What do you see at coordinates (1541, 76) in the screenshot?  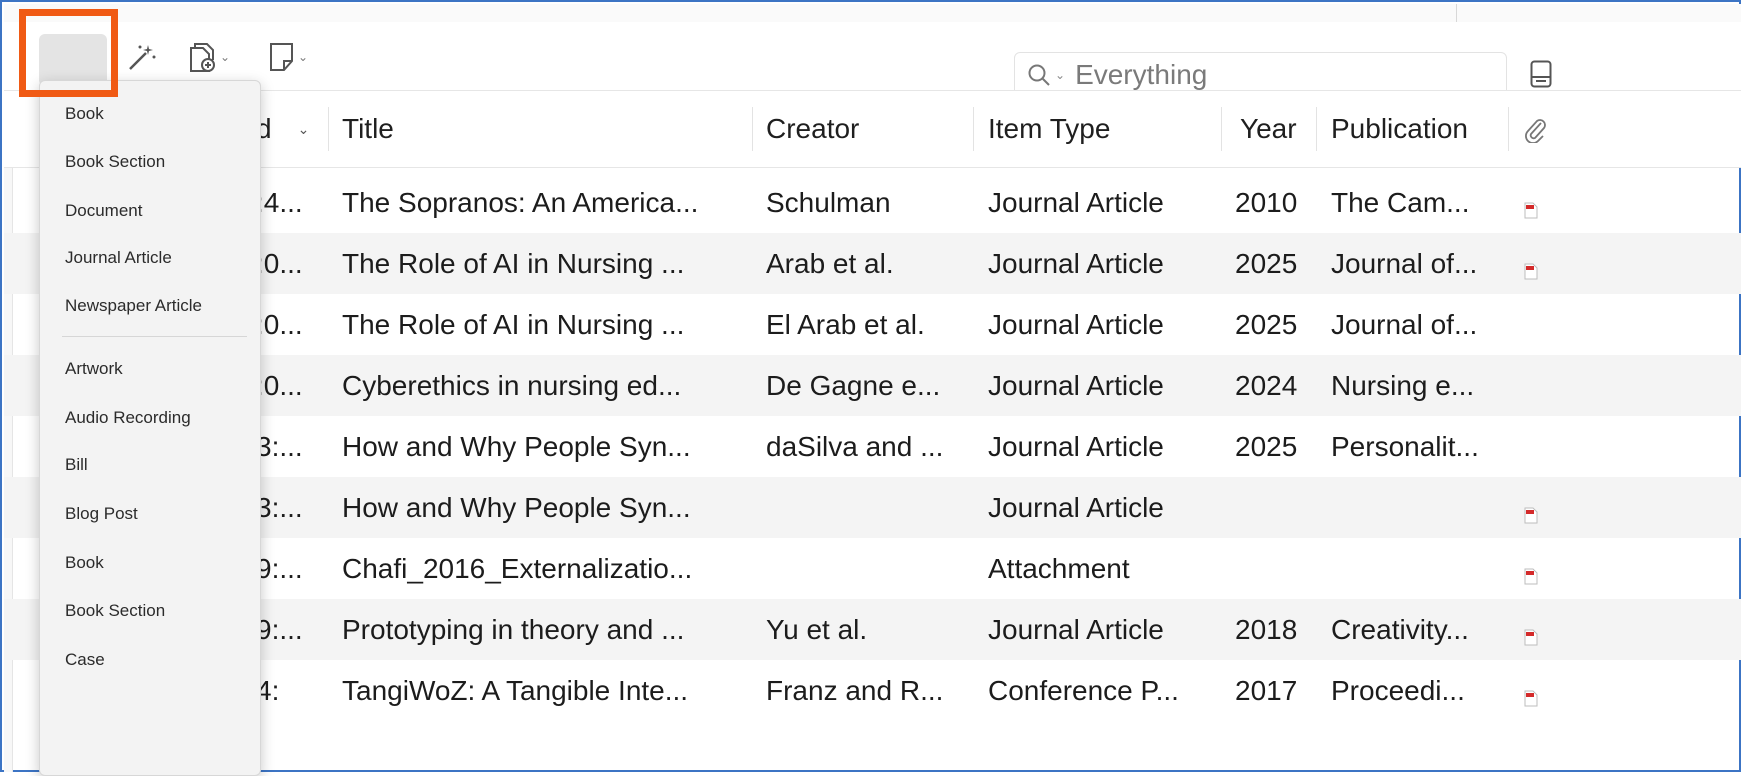 I see `item-pane-toggle-icon` at bounding box center [1541, 76].